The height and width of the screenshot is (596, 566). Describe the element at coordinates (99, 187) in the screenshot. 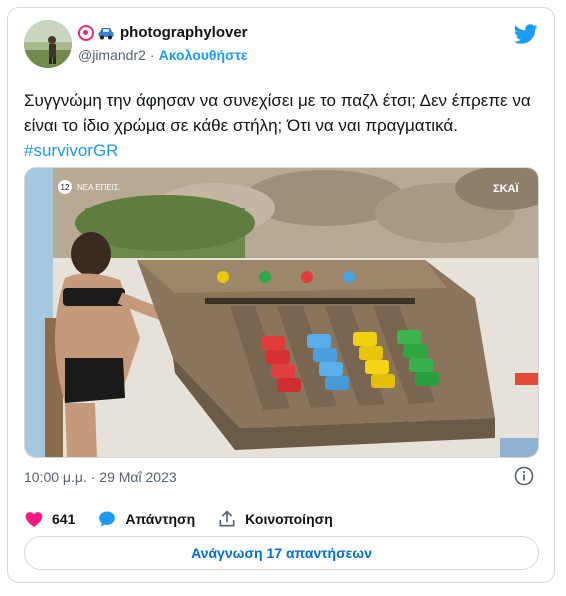

I see `media-corner-text: ΝΕΑ ΕΠΕΙΣ.` at that location.